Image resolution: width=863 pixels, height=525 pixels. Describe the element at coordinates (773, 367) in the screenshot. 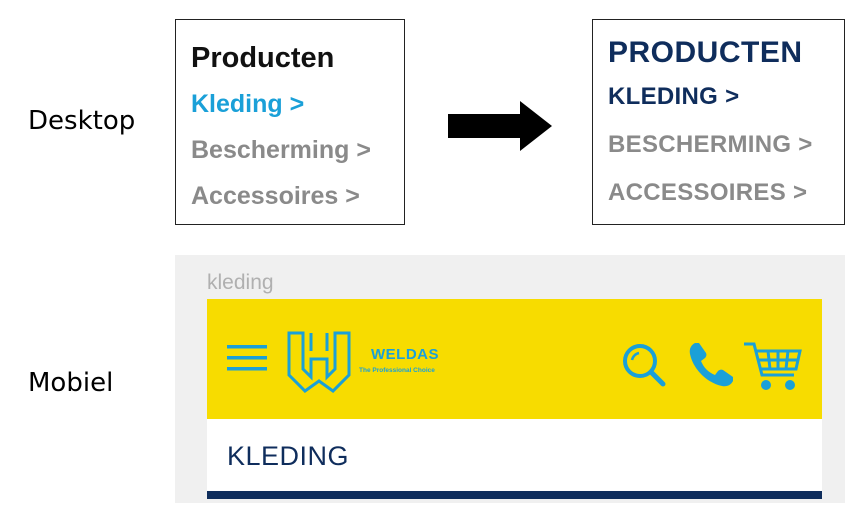

I see `cart-icon` at that location.